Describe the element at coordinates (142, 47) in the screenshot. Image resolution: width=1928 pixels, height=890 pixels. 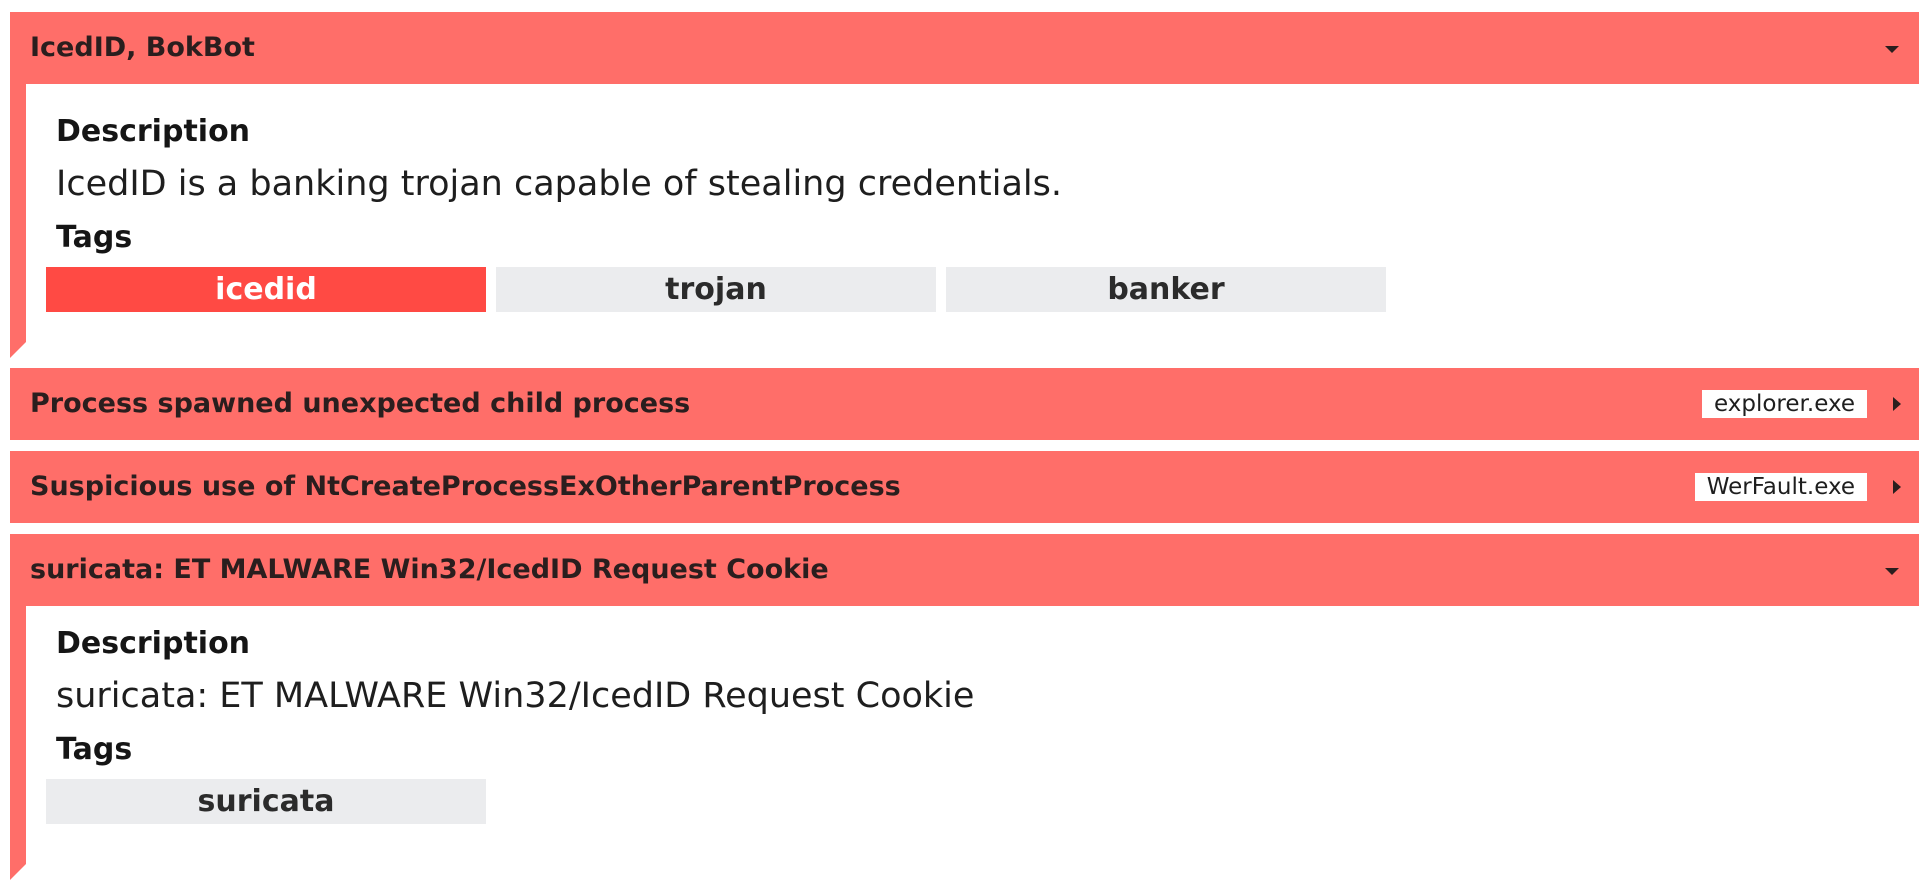
I see `signature-title: IcedID, BokBot` at that location.